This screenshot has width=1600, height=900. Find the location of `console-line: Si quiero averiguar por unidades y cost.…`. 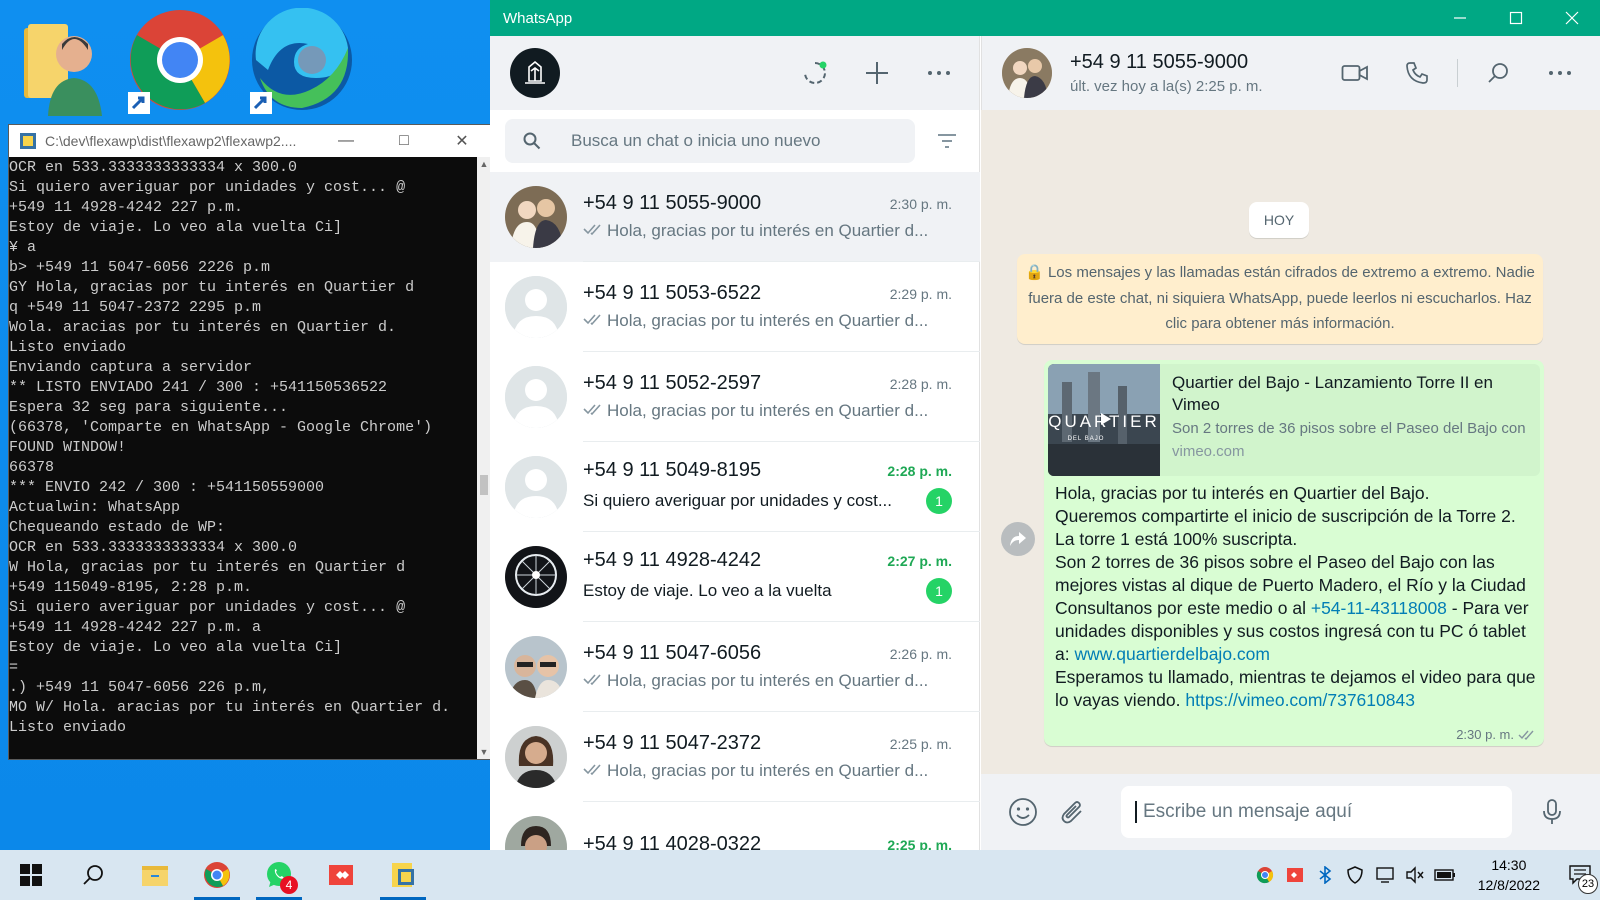

console-line: Si quiero averiguar por unidades y cost.… is located at coordinates (207, 187).